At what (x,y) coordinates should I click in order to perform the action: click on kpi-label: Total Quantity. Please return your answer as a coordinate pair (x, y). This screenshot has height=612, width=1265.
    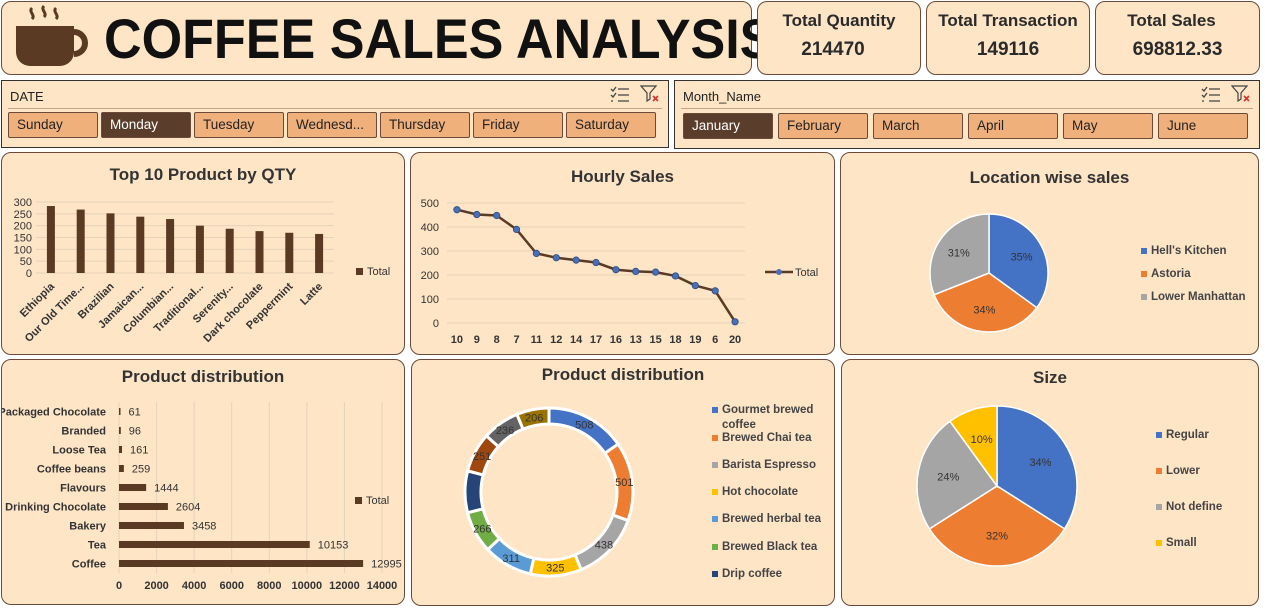
    Looking at the image, I should click on (839, 20).